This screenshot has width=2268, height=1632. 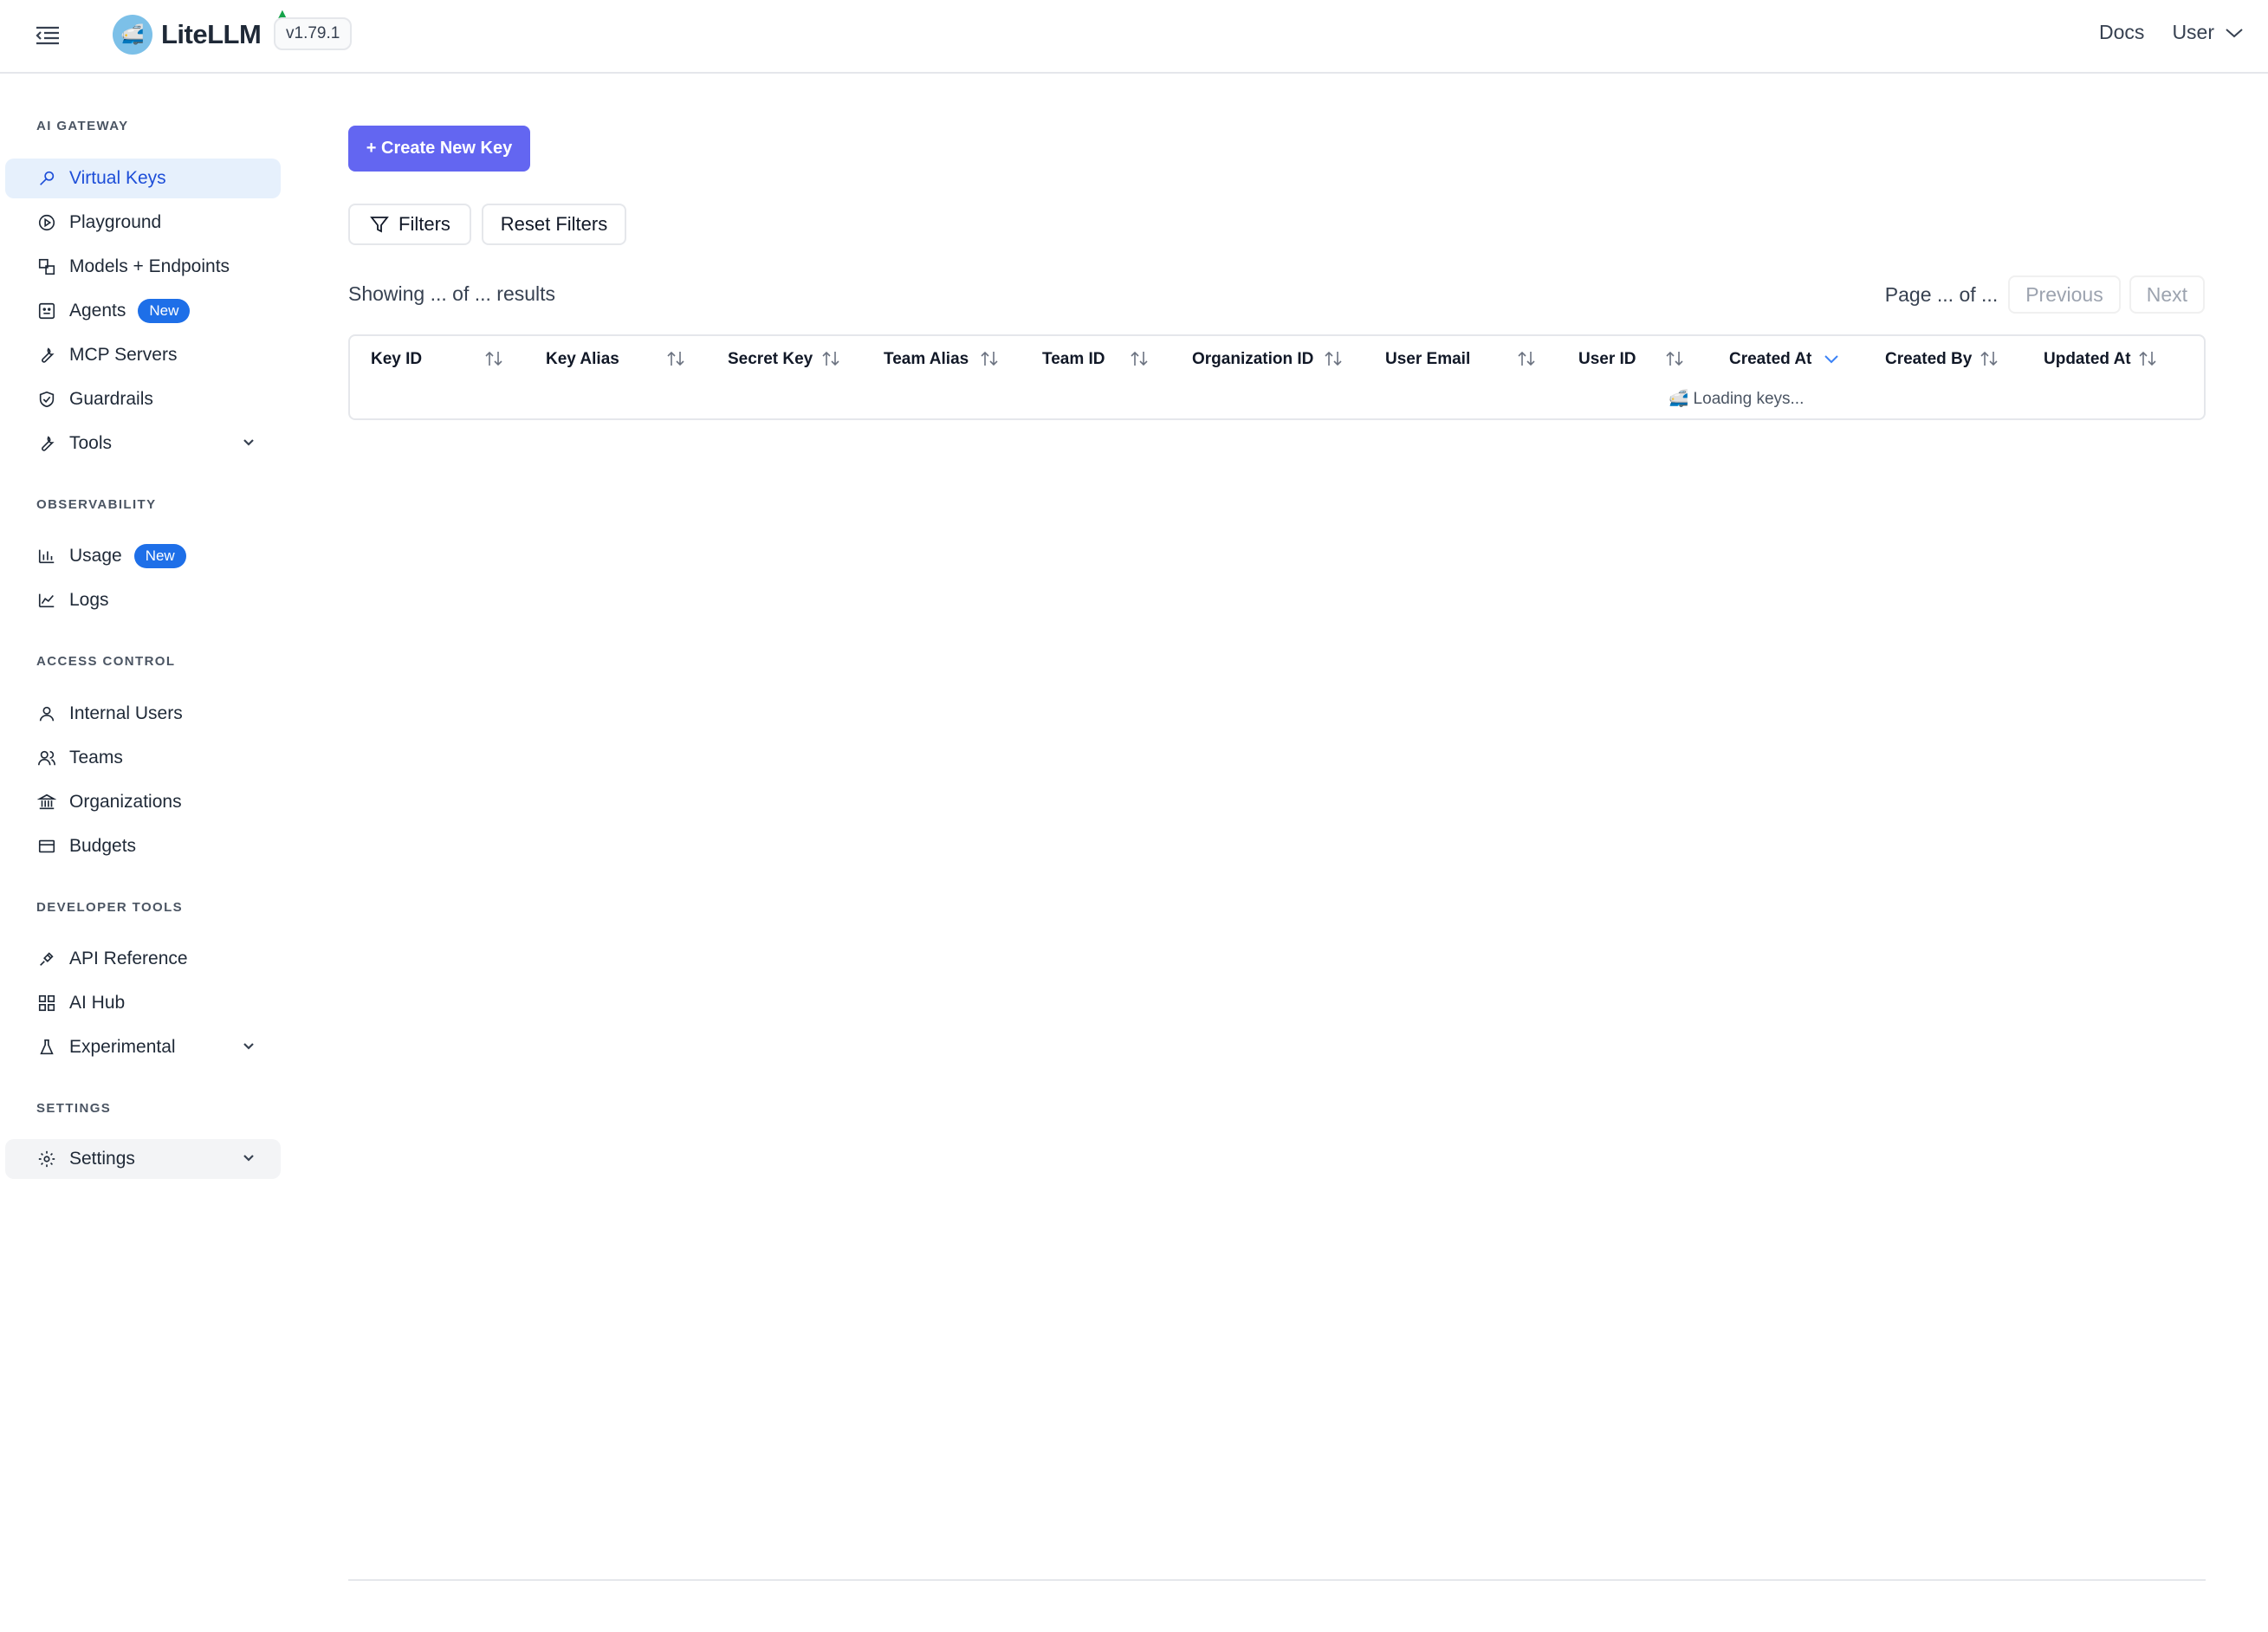 I want to click on next-button: Next, so click(x=2167, y=294).